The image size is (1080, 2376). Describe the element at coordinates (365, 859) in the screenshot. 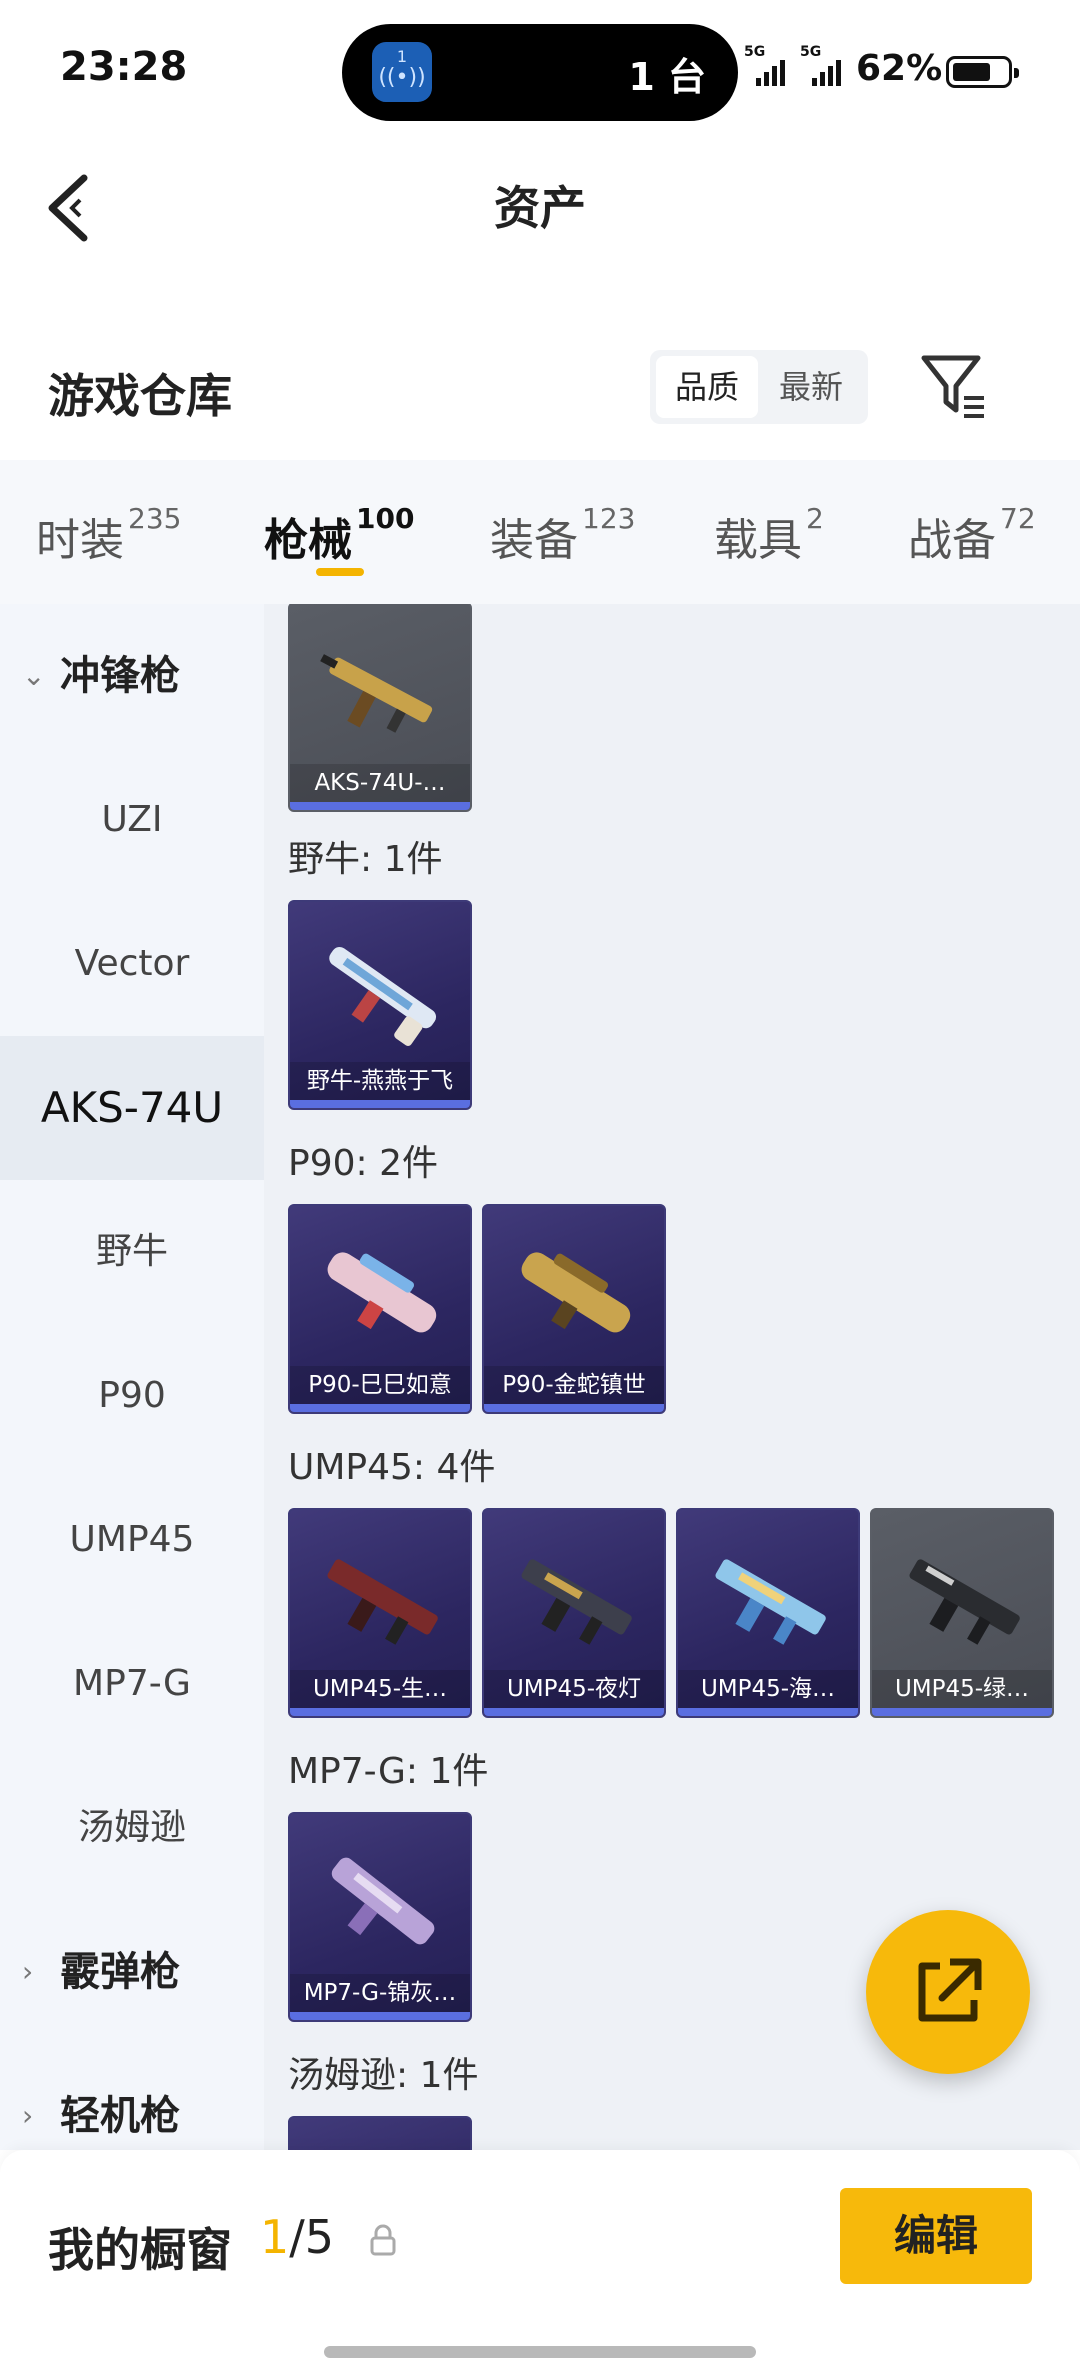

I see `group-title-bizon: 野牛: 1件` at that location.